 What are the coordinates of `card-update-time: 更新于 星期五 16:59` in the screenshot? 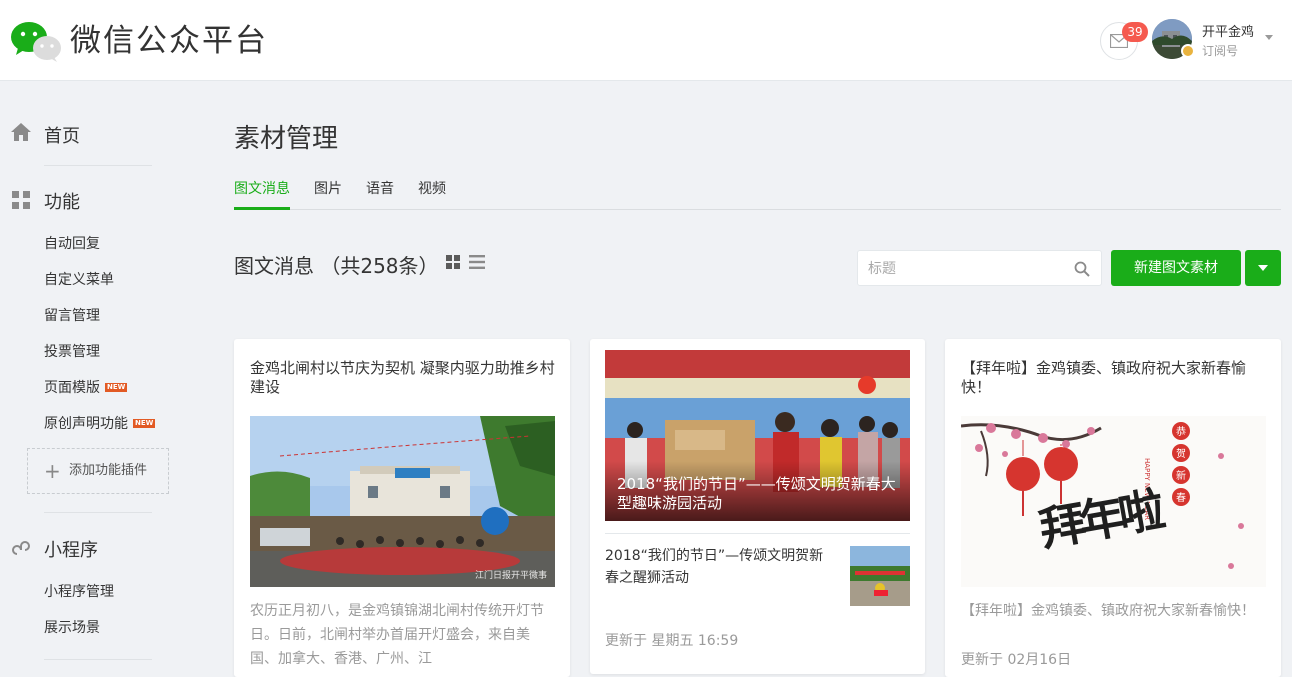 It's located at (672, 641).